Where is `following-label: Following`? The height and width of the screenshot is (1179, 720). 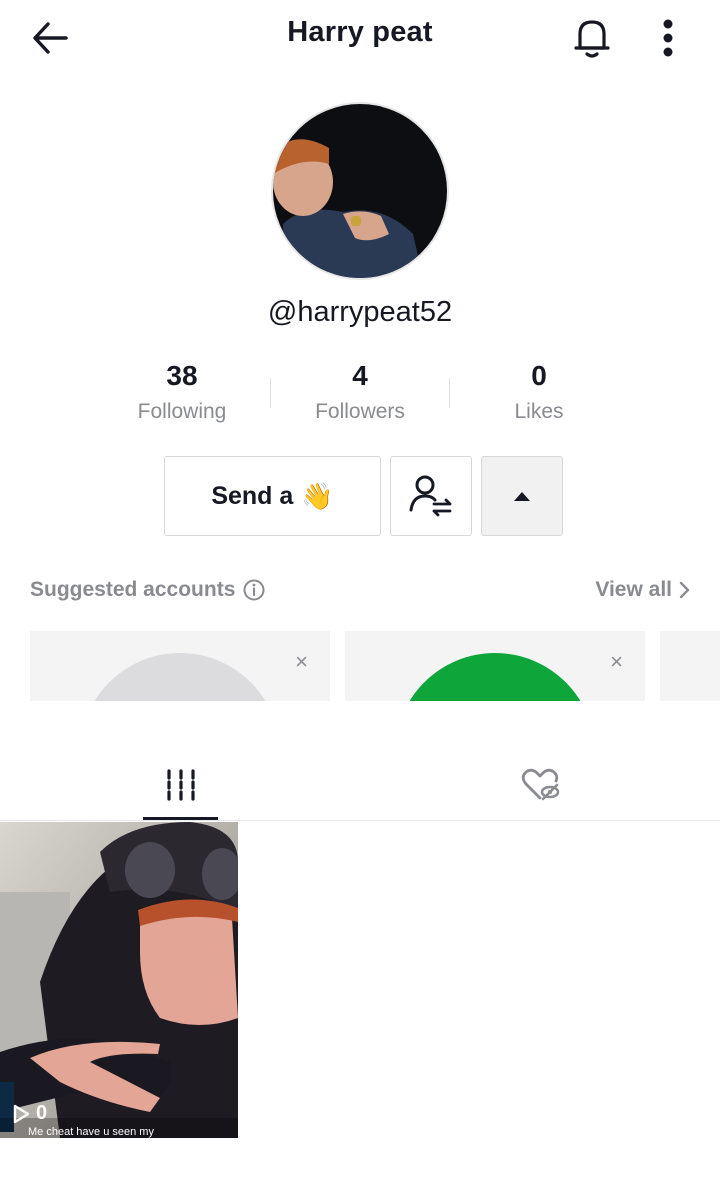
following-label: Following is located at coordinates (182, 411).